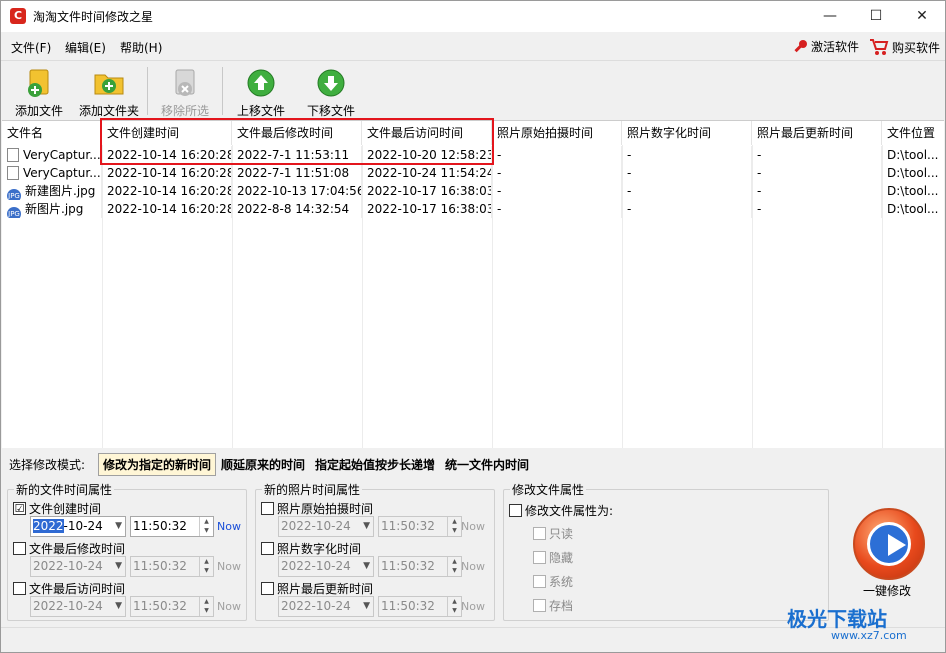  Describe the element at coordinates (922, 16) in the screenshot. I see `close-button: ✕` at that location.